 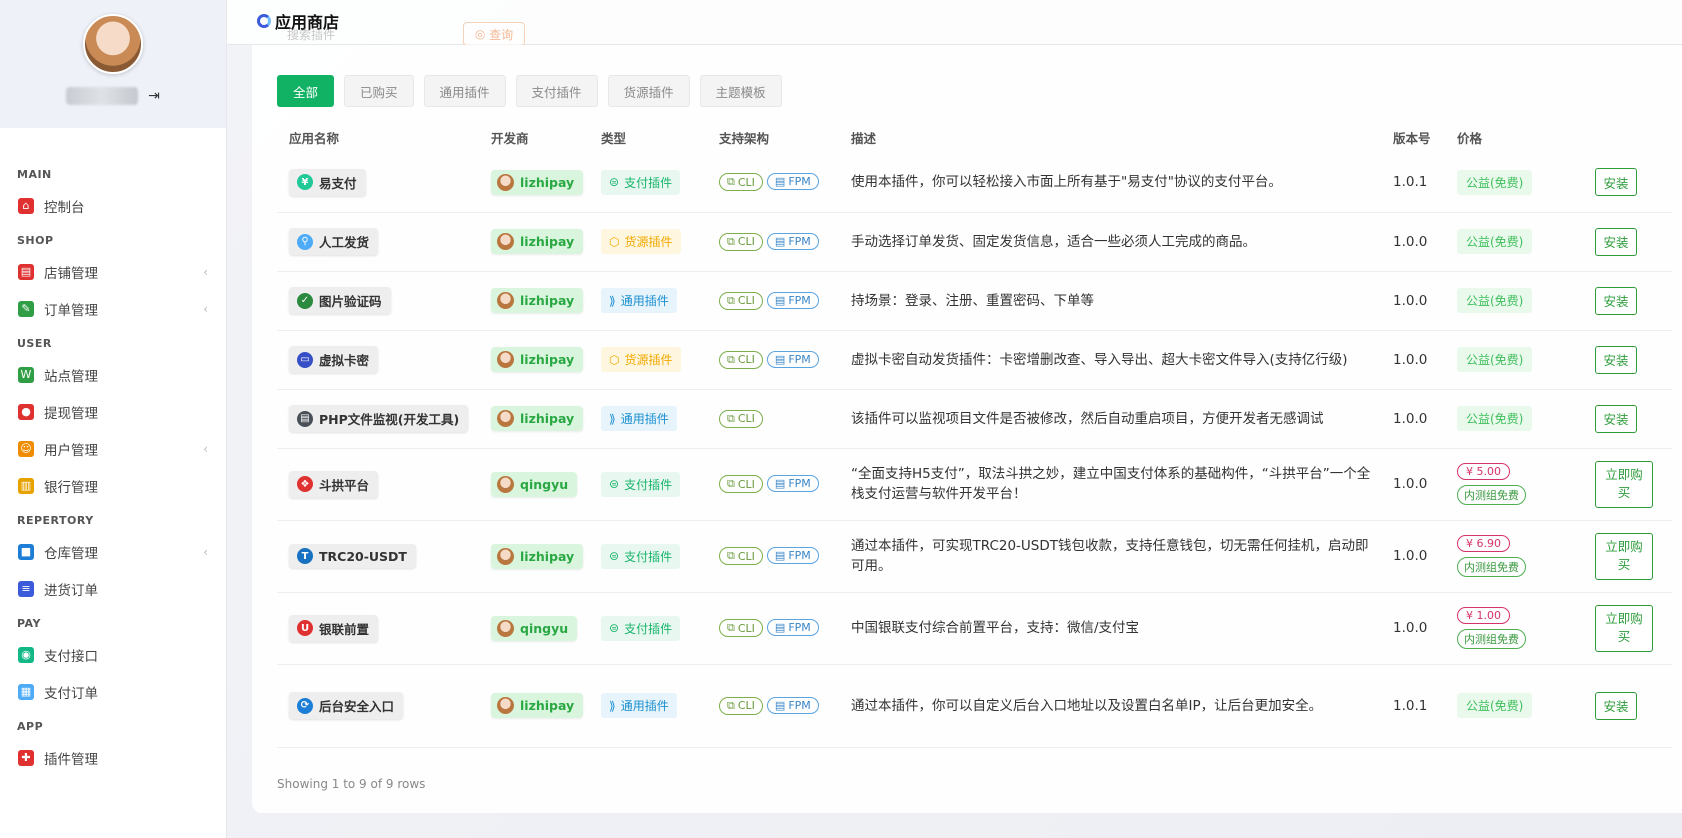 I want to click on app-name-chip: U 银联前置, so click(x=334, y=628).